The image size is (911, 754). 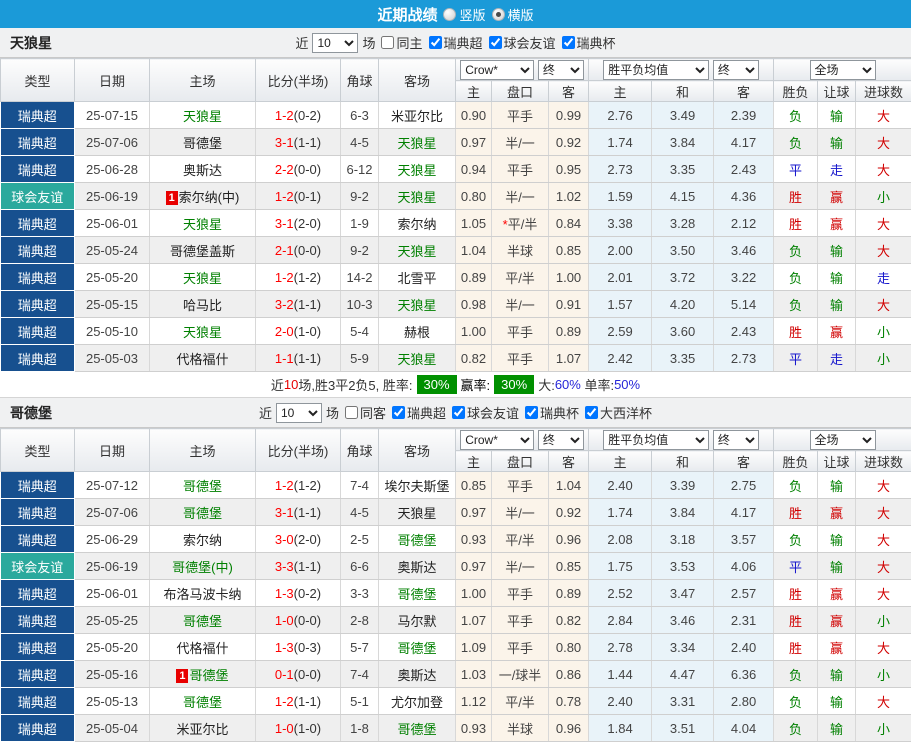 What do you see at coordinates (298, 358) in the screenshot?
I see `score-cell: 1-1(1-1)` at bounding box center [298, 358].